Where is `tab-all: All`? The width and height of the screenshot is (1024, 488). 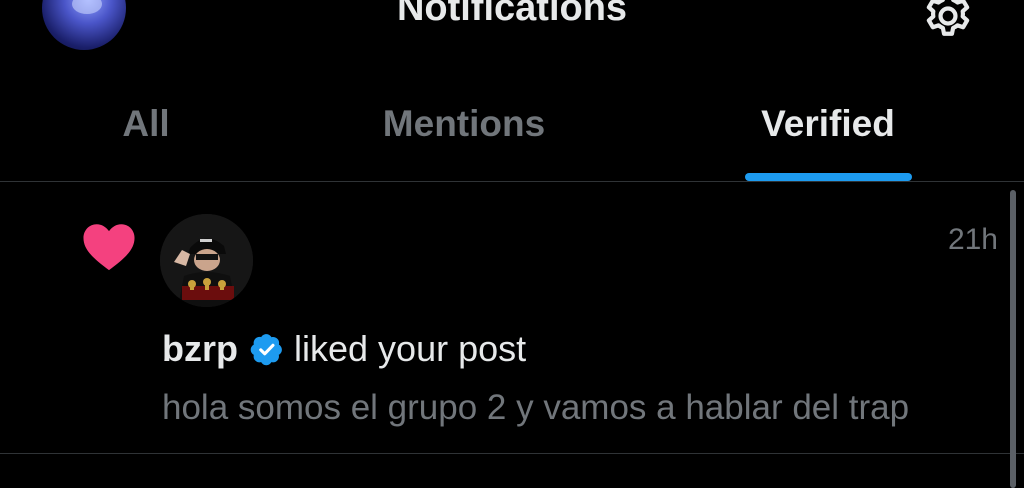 tab-all: All is located at coordinates (146, 124).